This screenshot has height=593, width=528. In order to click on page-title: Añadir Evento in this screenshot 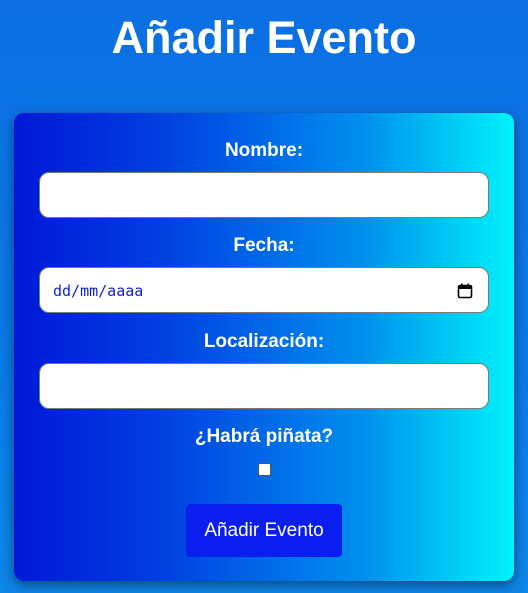, I will do `click(264, 37)`.